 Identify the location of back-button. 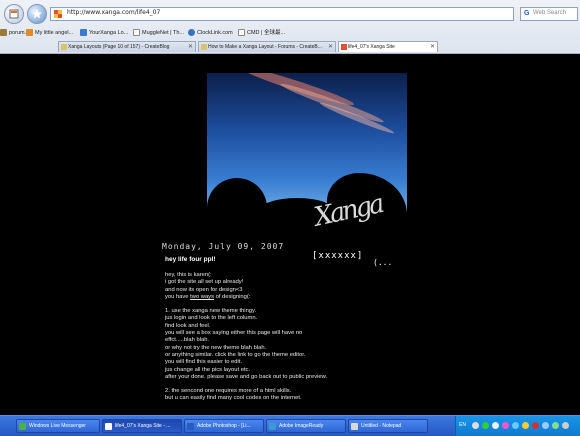
(14, 14).